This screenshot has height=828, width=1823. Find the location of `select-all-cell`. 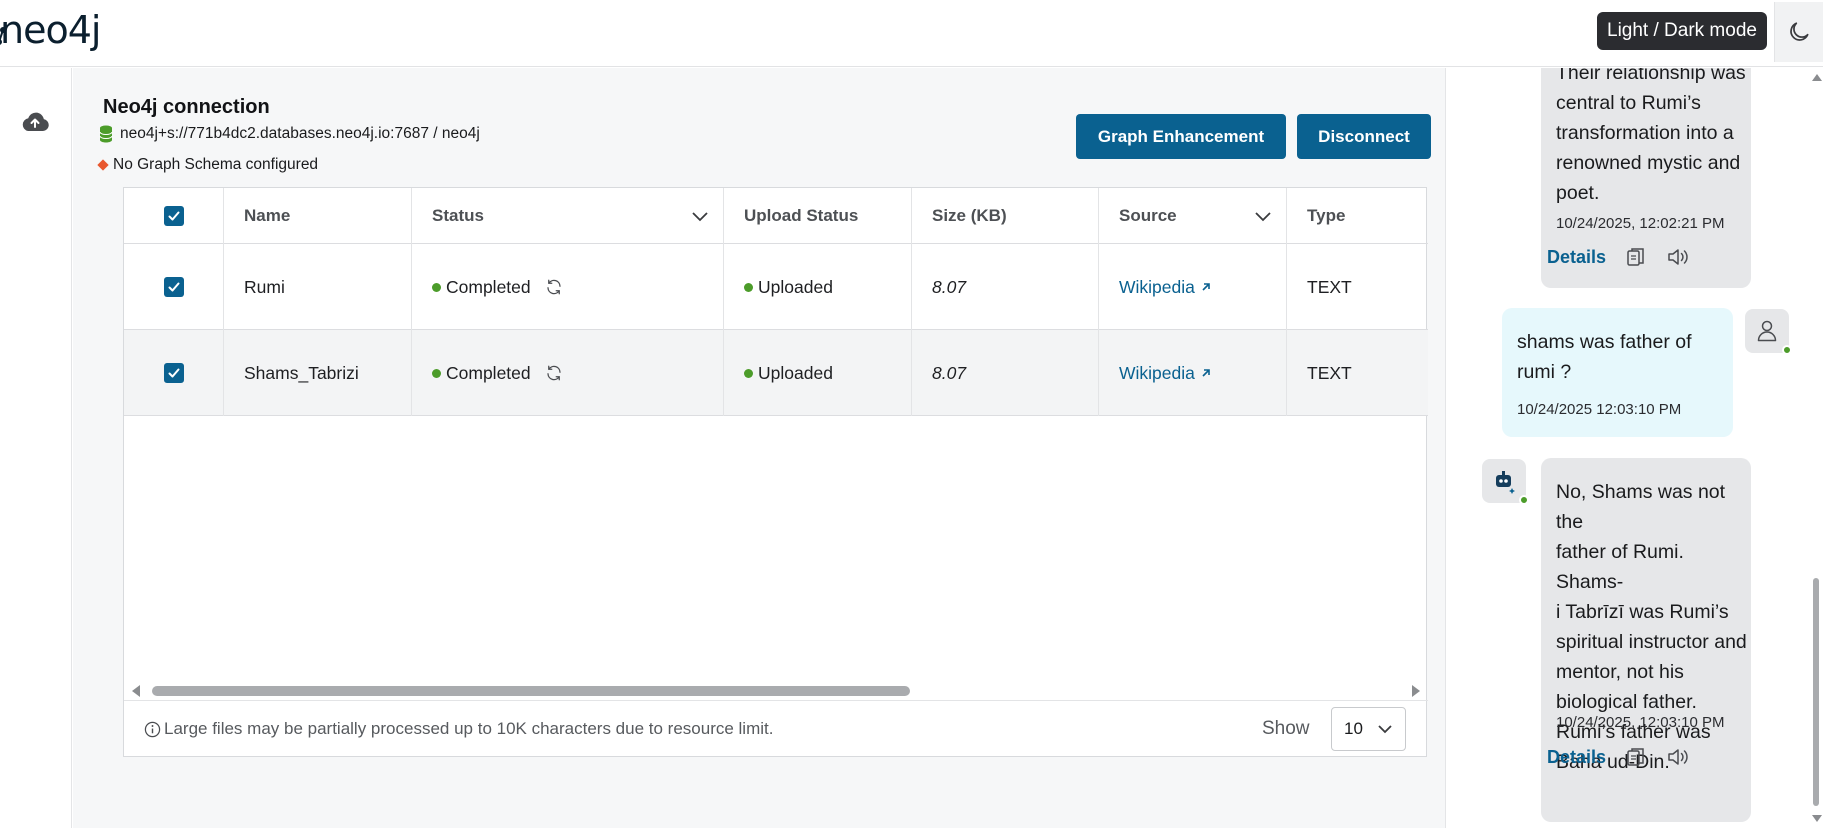

select-all-cell is located at coordinates (174, 216).